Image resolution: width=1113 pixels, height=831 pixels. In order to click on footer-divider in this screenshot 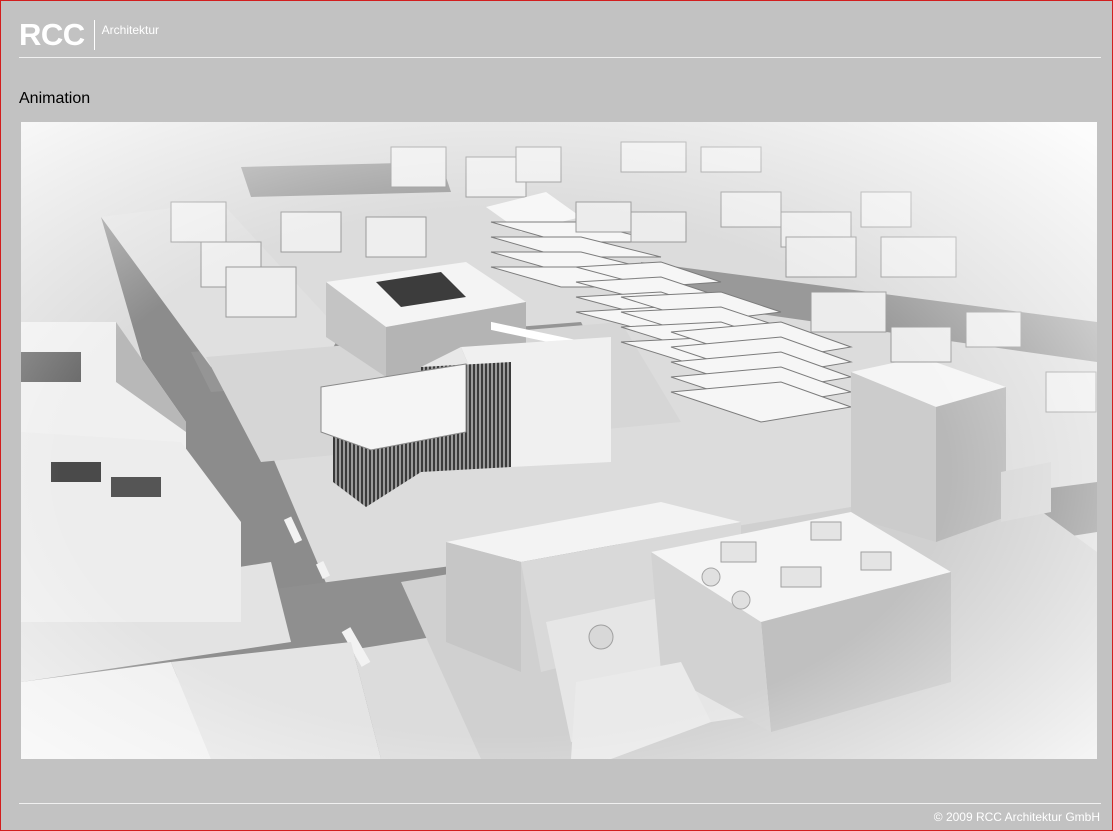, I will do `click(560, 803)`.